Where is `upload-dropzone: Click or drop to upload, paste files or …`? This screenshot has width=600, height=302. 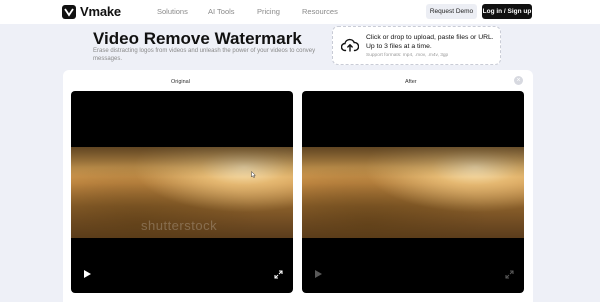
upload-dropzone: Click or drop to upload, paste files or … is located at coordinates (416, 45).